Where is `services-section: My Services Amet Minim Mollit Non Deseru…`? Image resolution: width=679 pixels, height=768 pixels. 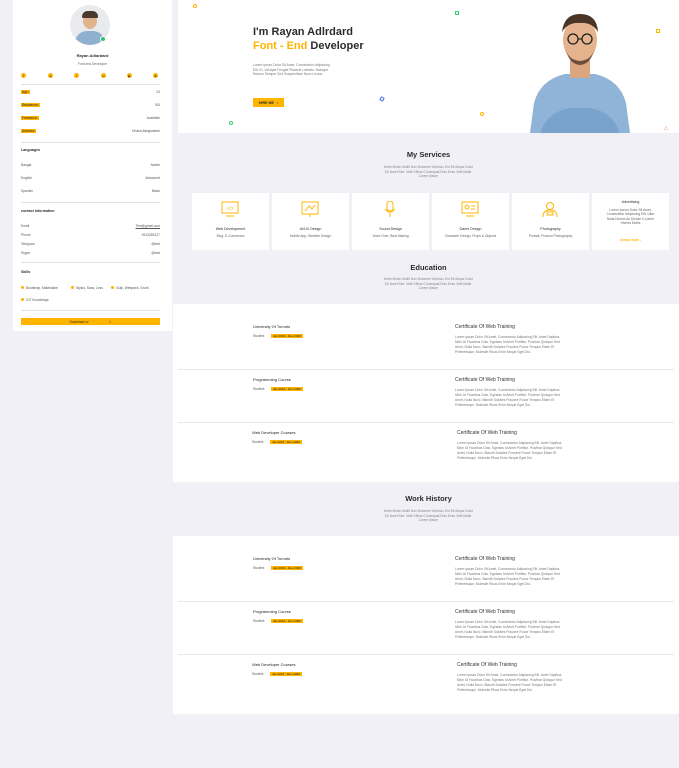 services-section: My Services Amet Minim Mollit Non Deseru… is located at coordinates (428, 206).